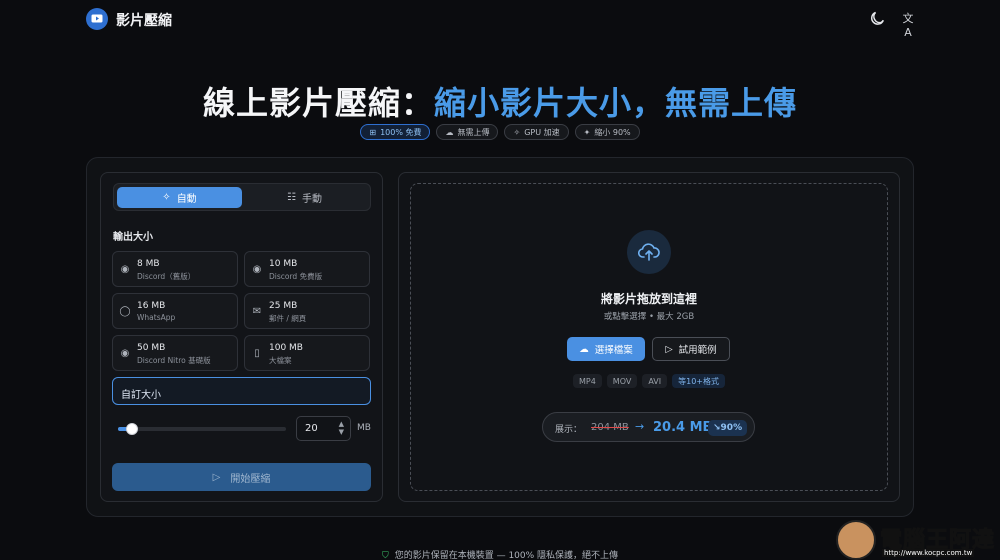 The width and height of the screenshot is (1000, 560). Describe the element at coordinates (257, 353) in the screenshot. I see `file-icon: ▯` at that location.